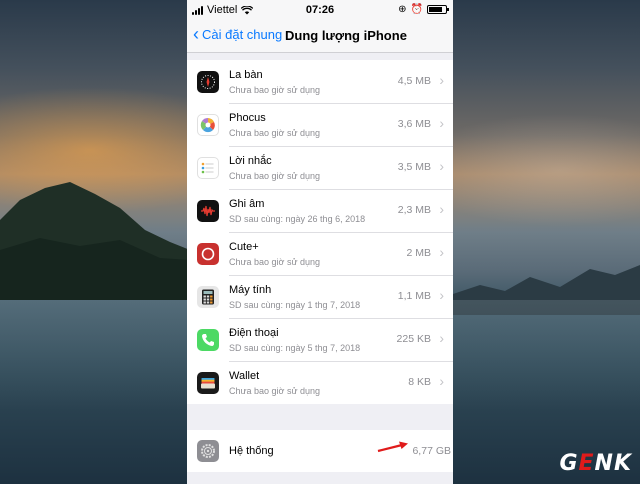 The image size is (640, 484). Describe the element at coordinates (416, 9) in the screenshot. I see `alarm-icon: ⏰` at that location.